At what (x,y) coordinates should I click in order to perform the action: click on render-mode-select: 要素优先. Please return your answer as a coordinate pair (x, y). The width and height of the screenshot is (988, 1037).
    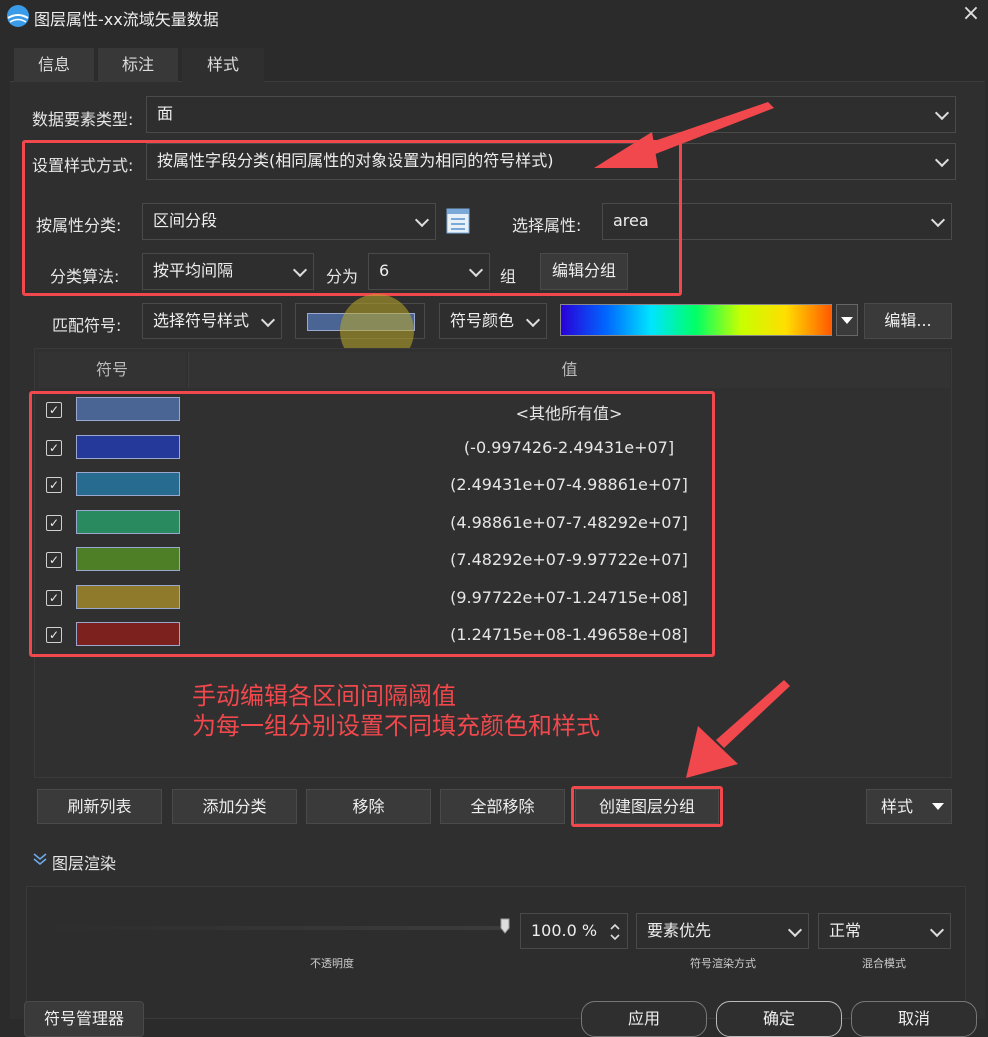
    Looking at the image, I should click on (722, 931).